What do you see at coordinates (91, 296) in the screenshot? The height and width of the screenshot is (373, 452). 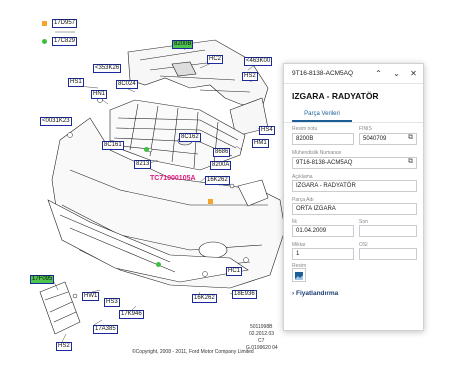 I see `callout-HW1: HW1` at bounding box center [91, 296].